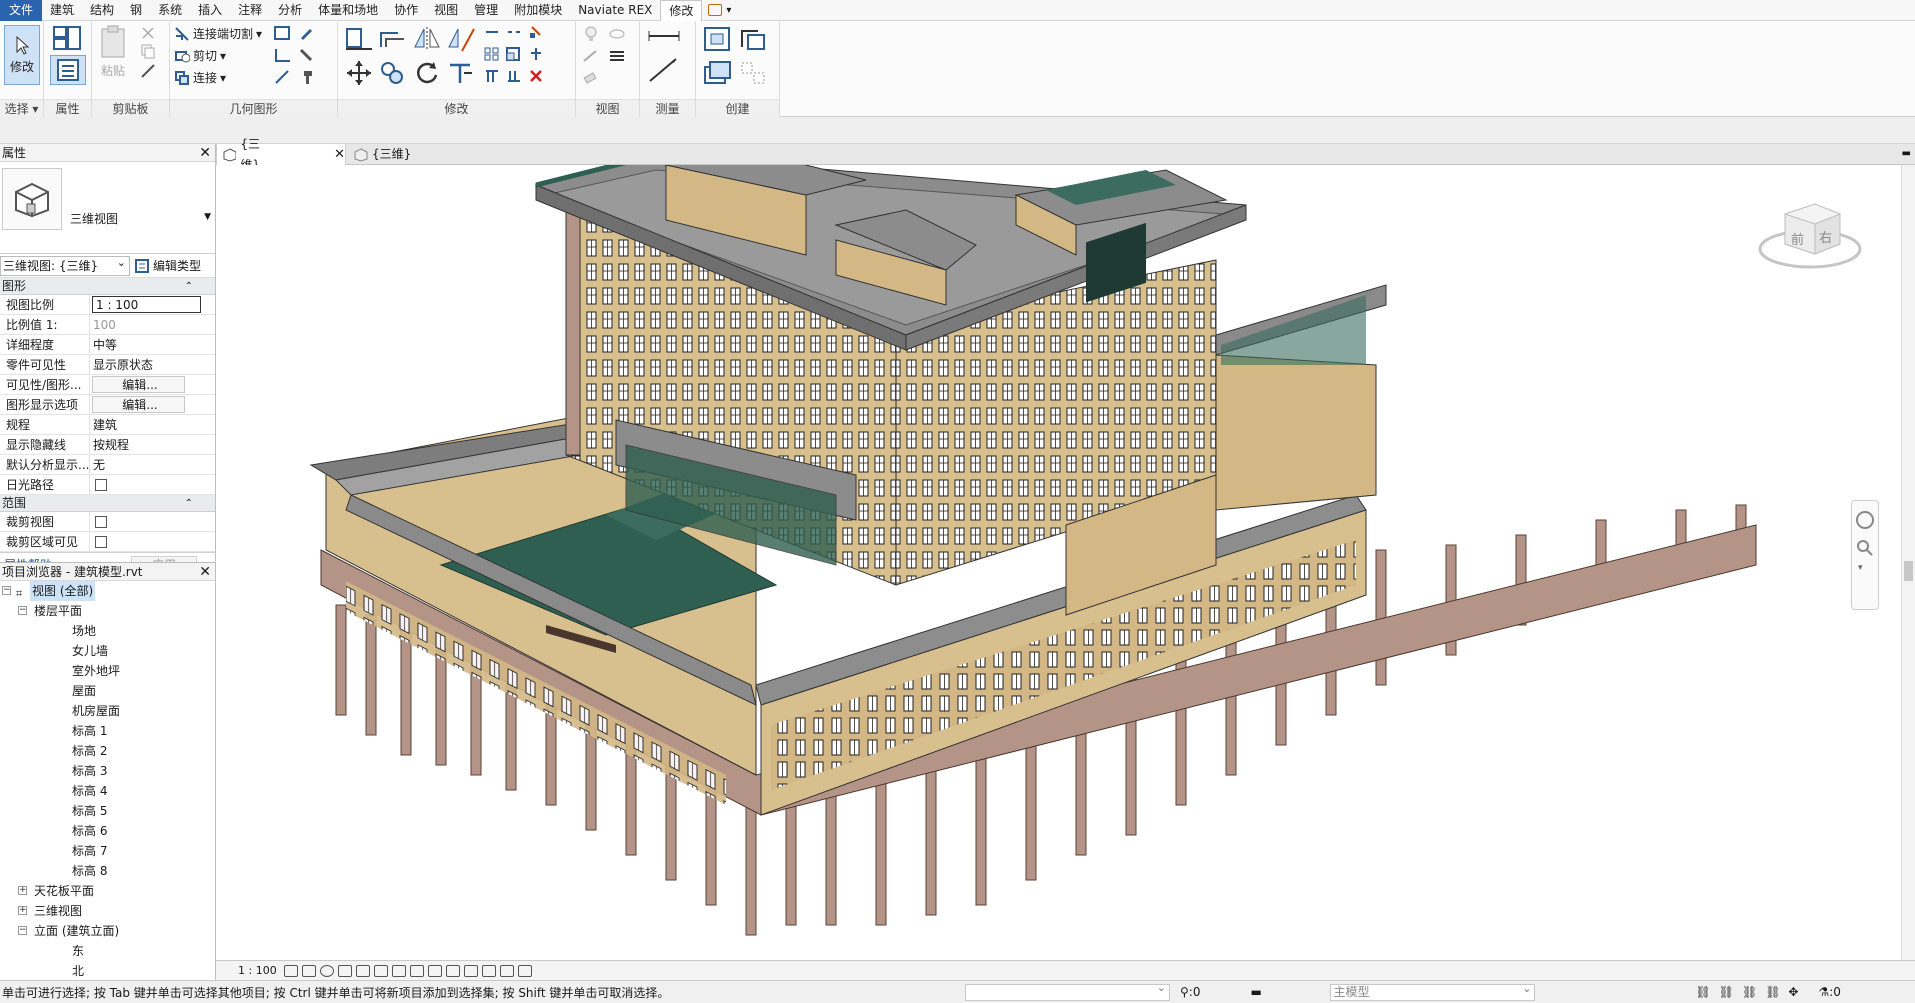  I want to click on ribbon-tab: 协作, so click(406, 10).